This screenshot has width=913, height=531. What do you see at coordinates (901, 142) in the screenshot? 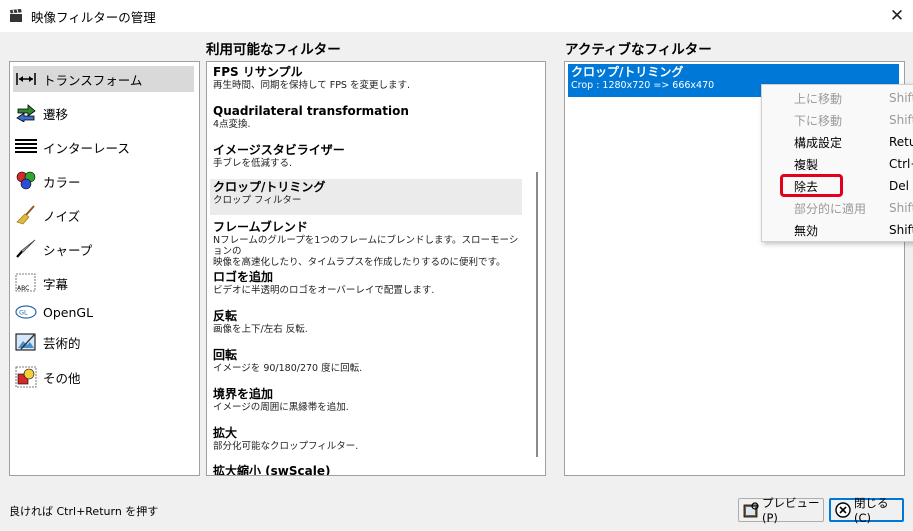
I see `menu-item-shortcut: Retu` at bounding box center [901, 142].